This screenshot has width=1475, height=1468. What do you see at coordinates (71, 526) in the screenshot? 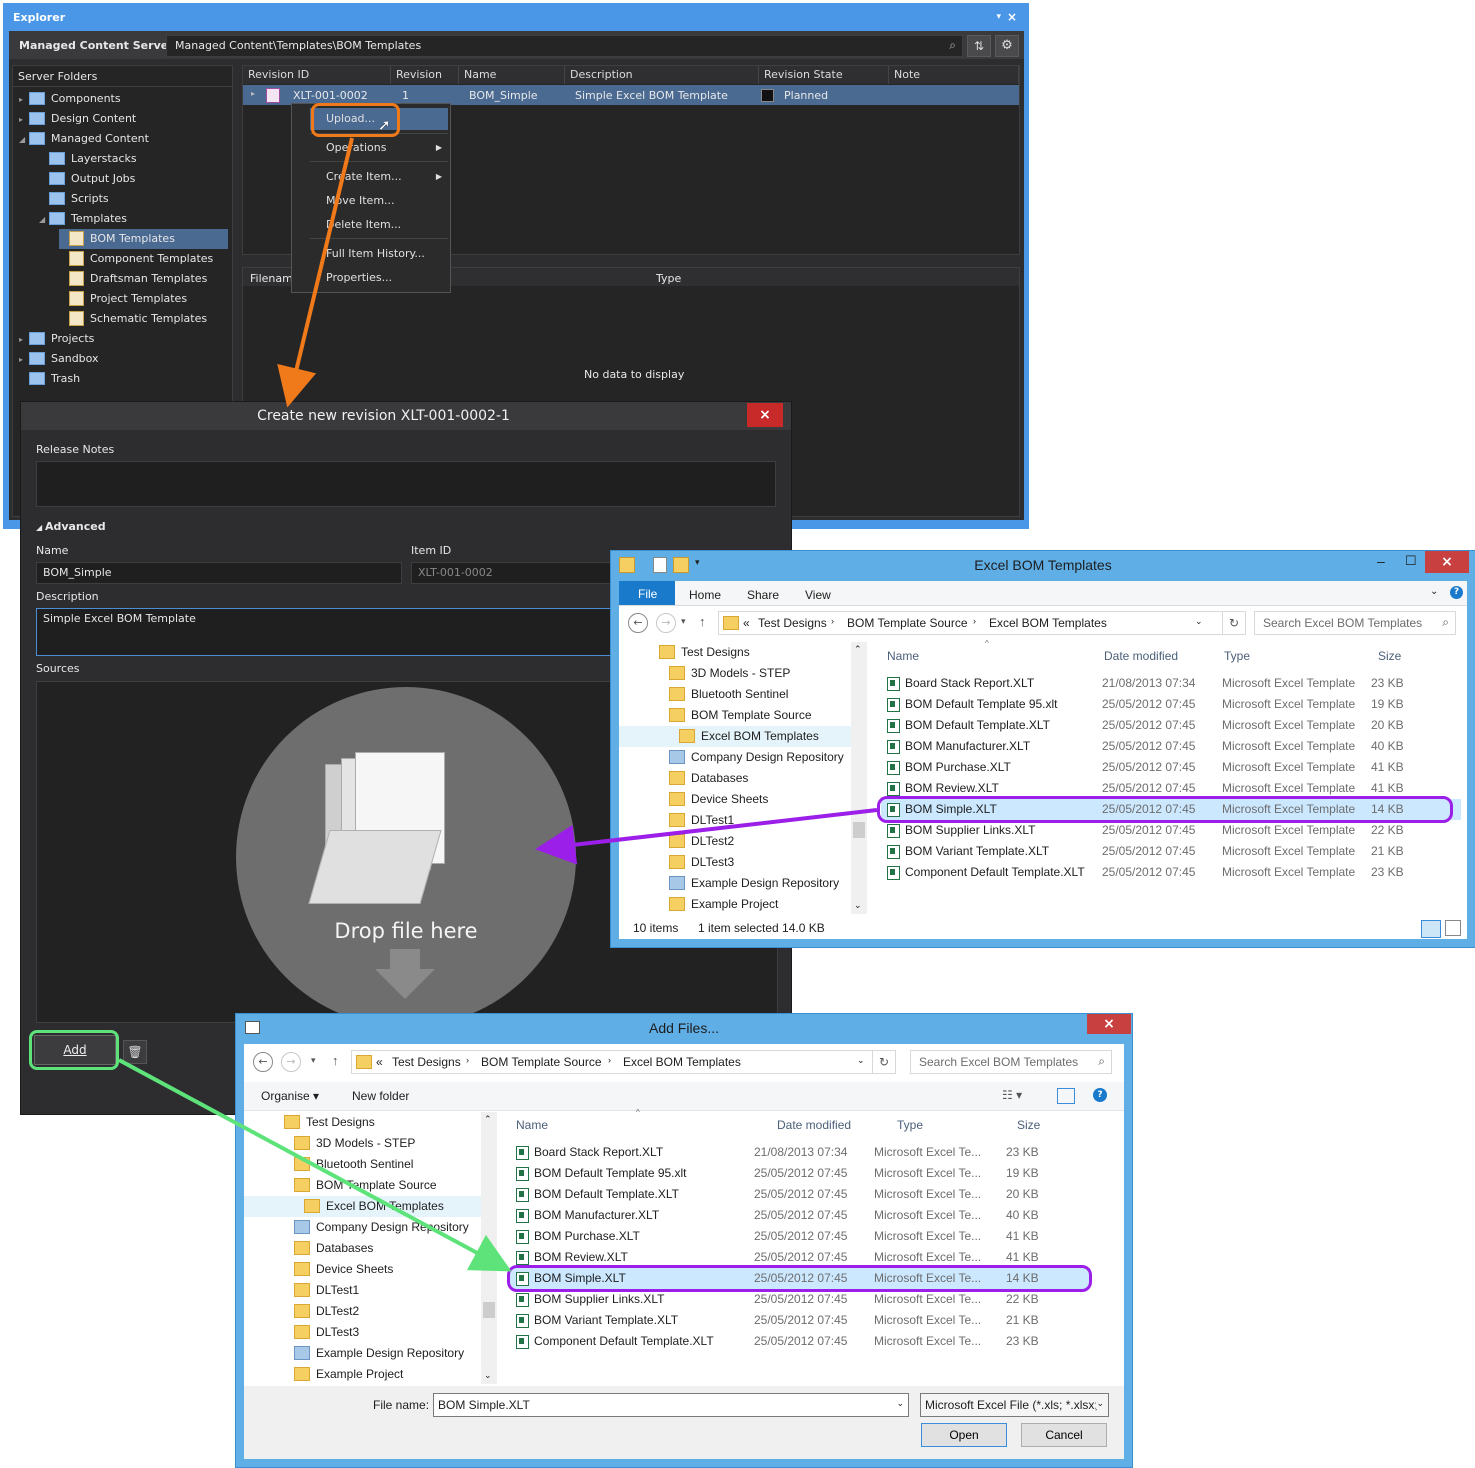
I see `advanced-toggle: ◢ Advanced` at bounding box center [71, 526].